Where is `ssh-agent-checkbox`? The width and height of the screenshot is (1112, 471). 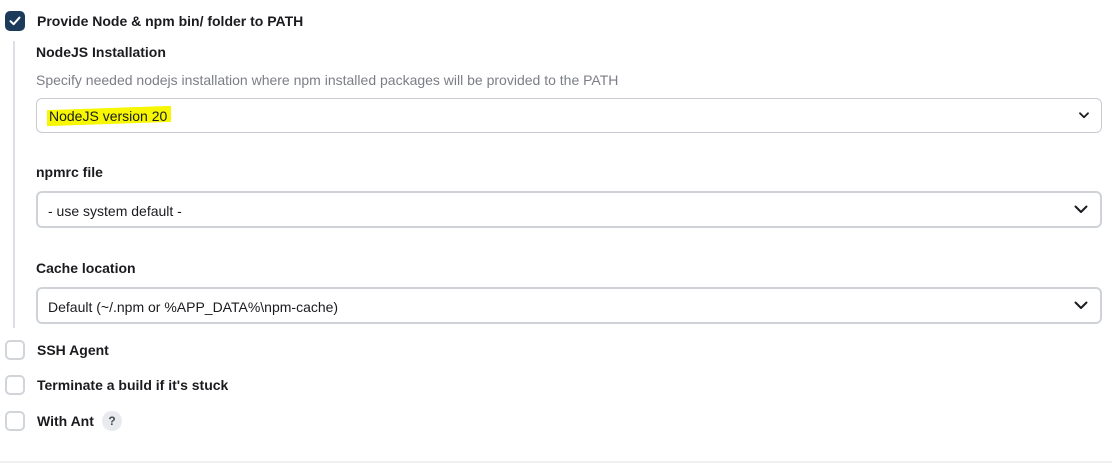
ssh-agent-checkbox is located at coordinates (15, 350).